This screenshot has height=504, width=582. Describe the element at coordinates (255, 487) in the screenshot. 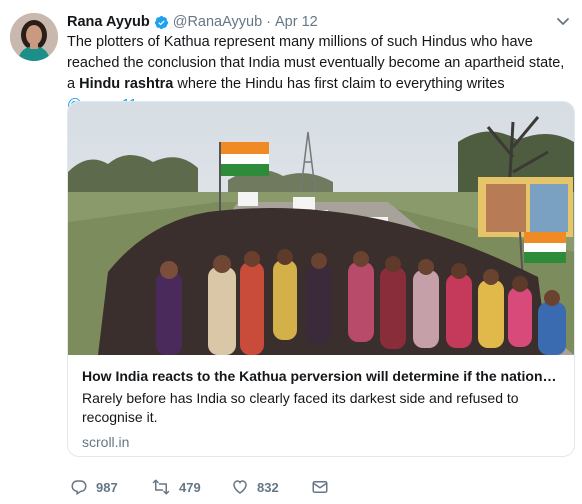

I see `like-button: 832` at that location.